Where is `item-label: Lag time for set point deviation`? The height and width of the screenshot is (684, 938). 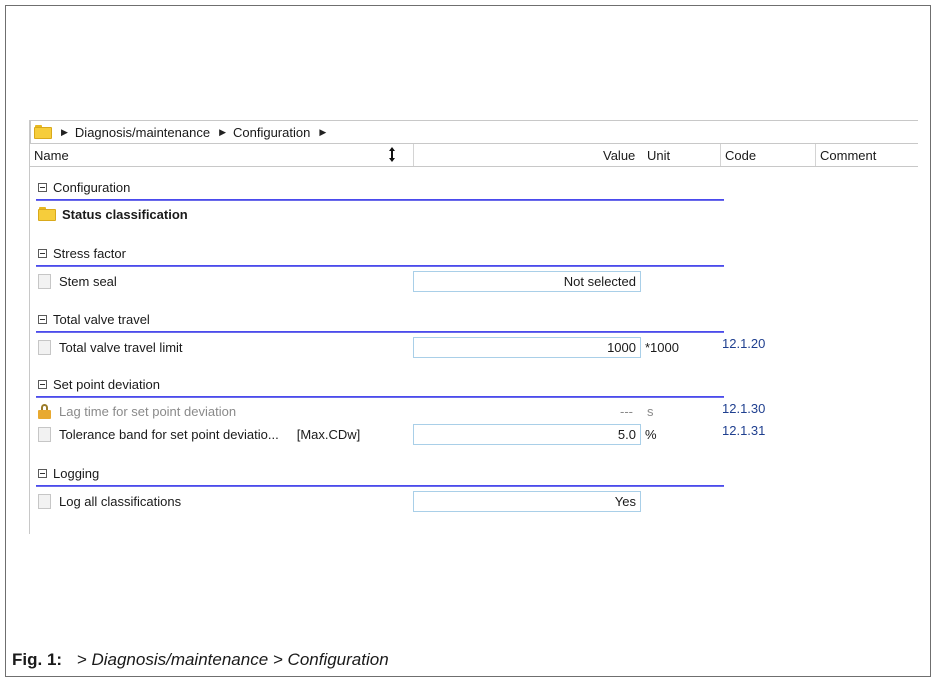 item-label: Lag time for set point deviation is located at coordinates (148, 411).